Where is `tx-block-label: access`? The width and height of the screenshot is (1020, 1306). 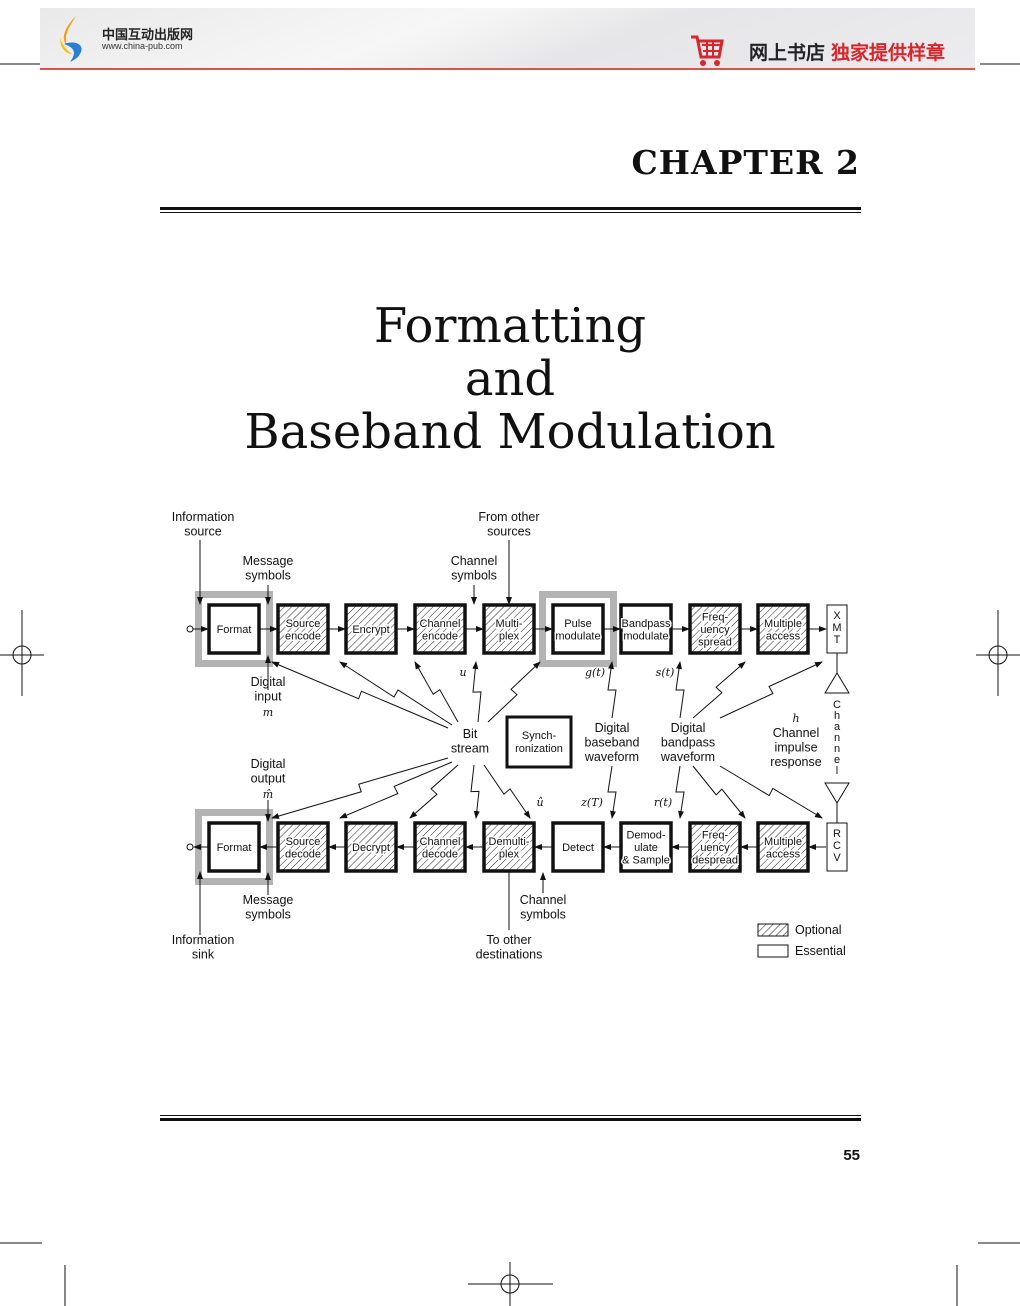 tx-block-label: access is located at coordinates (783, 636).